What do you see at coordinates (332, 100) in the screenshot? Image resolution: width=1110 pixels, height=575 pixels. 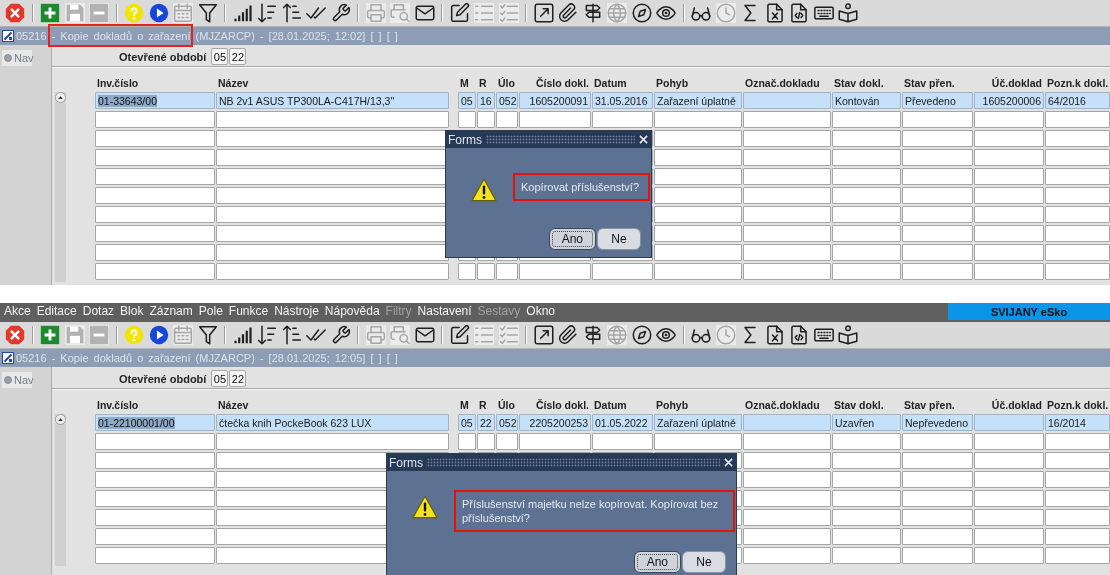 I see `record-field: NB 2v1 ASUS TP300LA-C417H/13,3"` at bounding box center [332, 100].